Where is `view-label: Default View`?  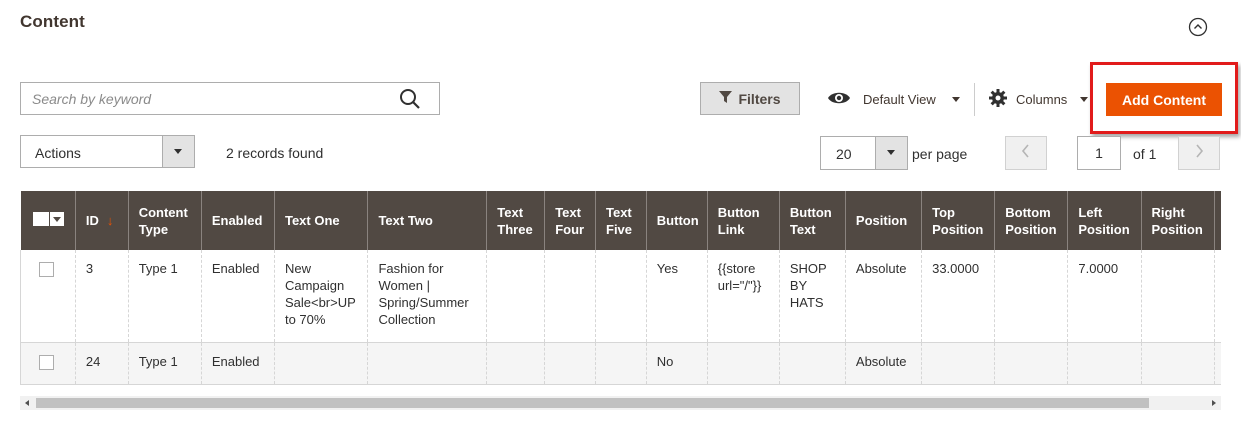
view-label: Default View is located at coordinates (899, 99).